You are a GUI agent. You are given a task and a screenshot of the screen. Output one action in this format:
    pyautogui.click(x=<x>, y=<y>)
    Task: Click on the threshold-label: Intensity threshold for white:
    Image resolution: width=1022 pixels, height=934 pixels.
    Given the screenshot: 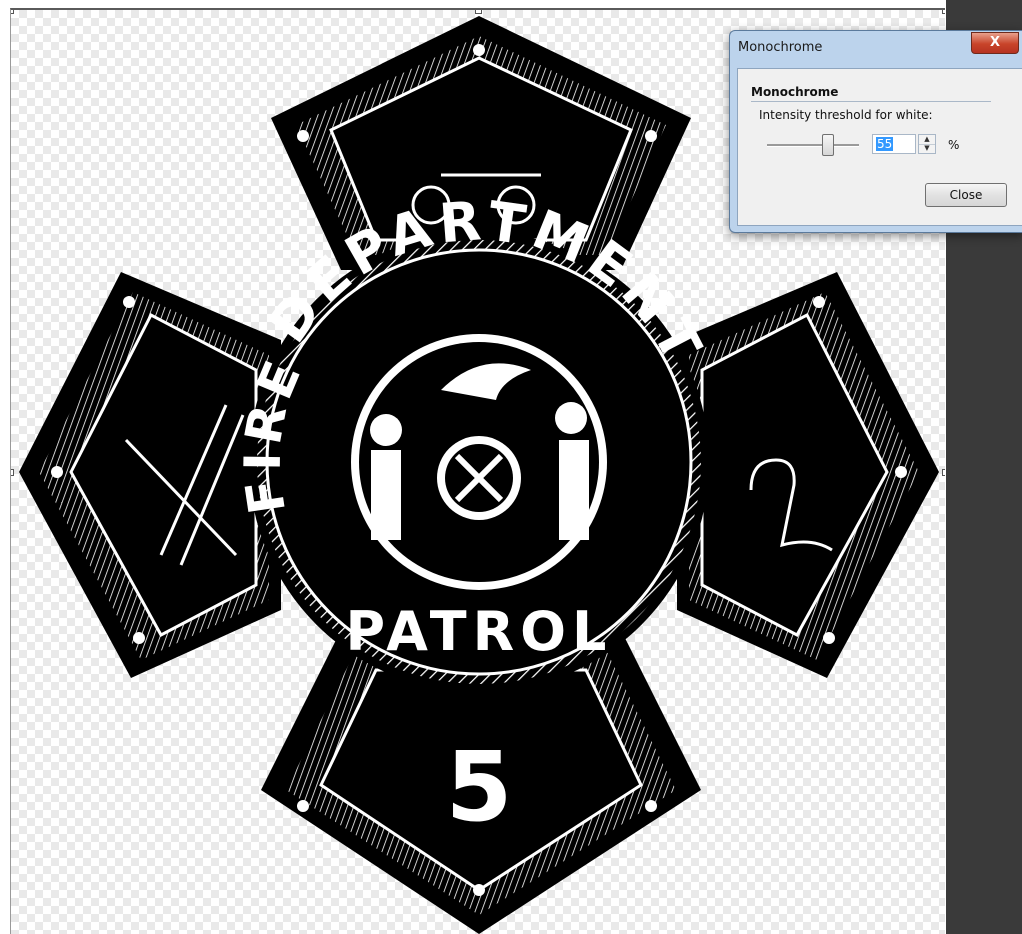 What is the action you would take?
    pyautogui.click(x=846, y=115)
    